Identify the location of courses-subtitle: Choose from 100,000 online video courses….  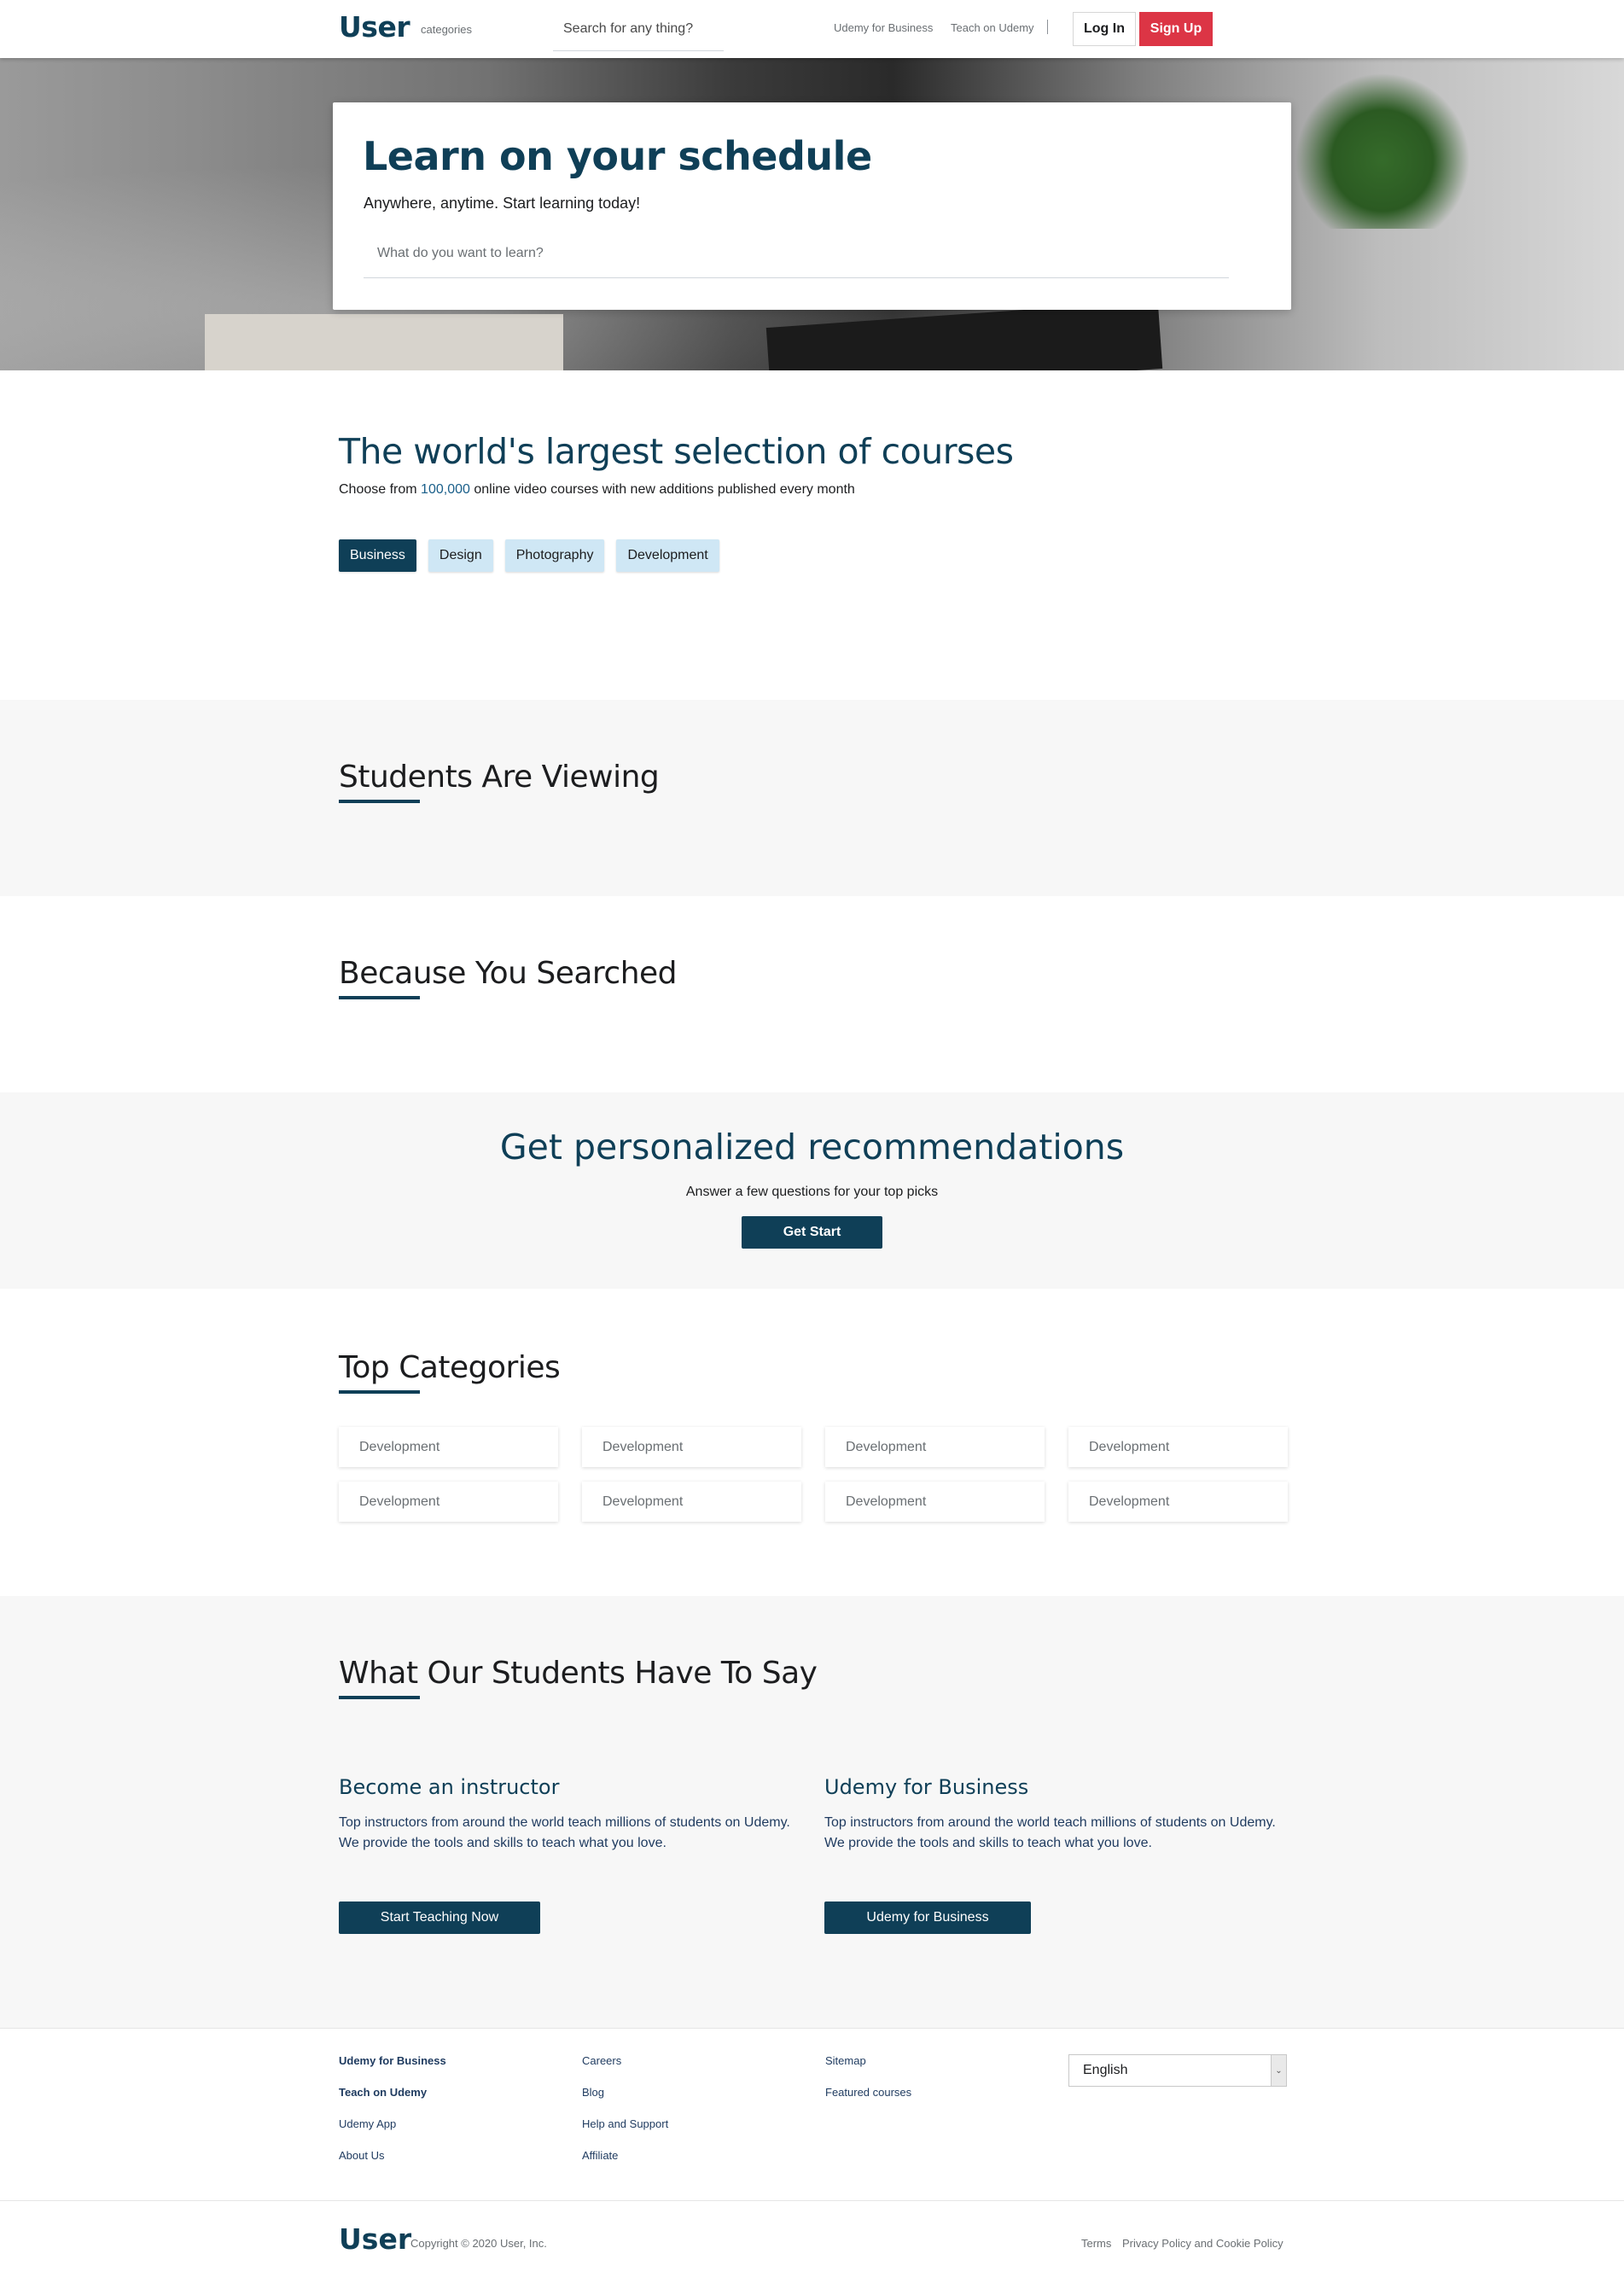
(676, 490).